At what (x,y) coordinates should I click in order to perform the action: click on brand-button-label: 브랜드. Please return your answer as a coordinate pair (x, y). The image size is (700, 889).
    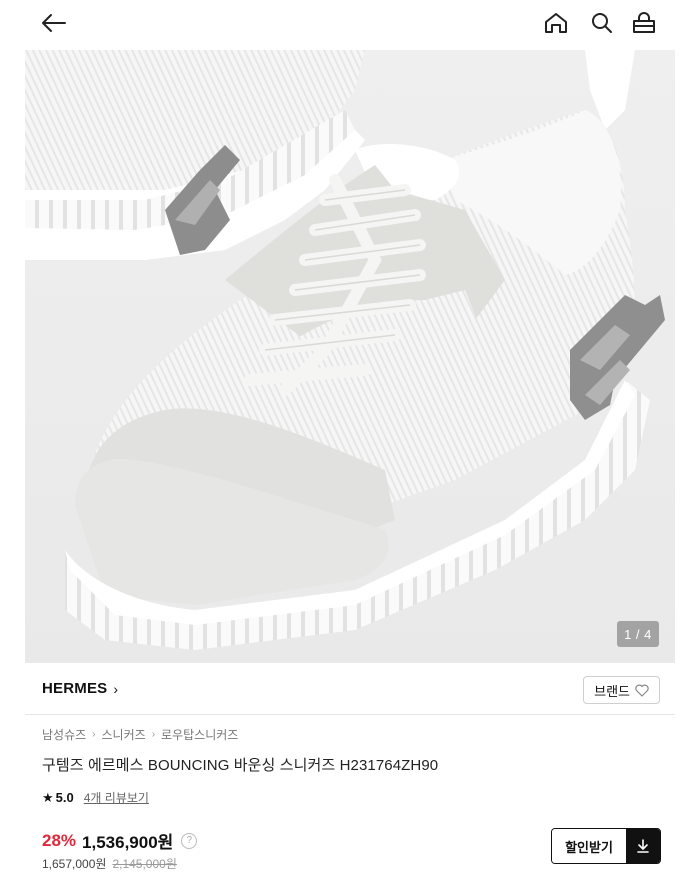
    Looking at the image, I should click on (612, 691).